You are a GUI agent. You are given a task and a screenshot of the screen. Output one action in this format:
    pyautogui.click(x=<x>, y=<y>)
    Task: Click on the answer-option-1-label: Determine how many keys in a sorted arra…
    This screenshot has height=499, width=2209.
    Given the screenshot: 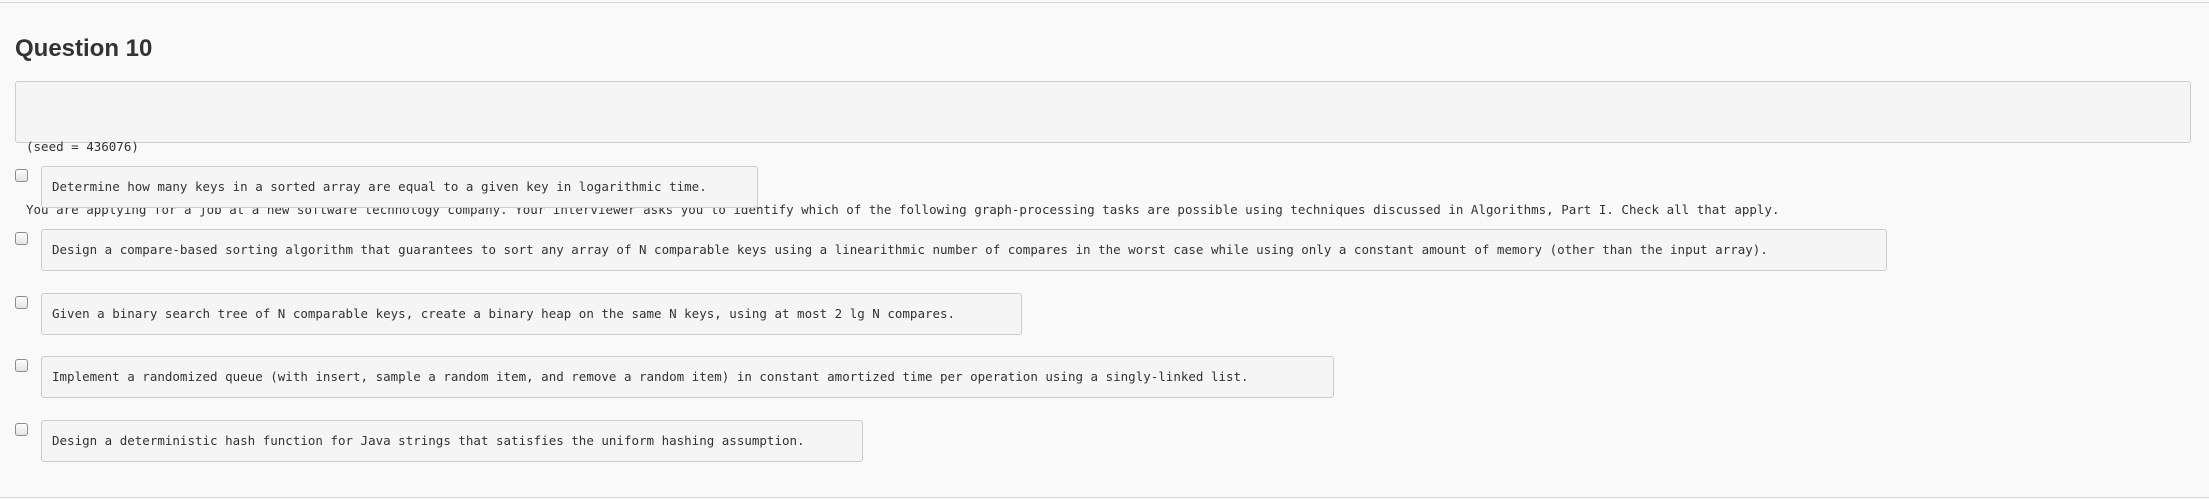 What is the action you would take?
    pyautogui.click(x=399, y=187)
    